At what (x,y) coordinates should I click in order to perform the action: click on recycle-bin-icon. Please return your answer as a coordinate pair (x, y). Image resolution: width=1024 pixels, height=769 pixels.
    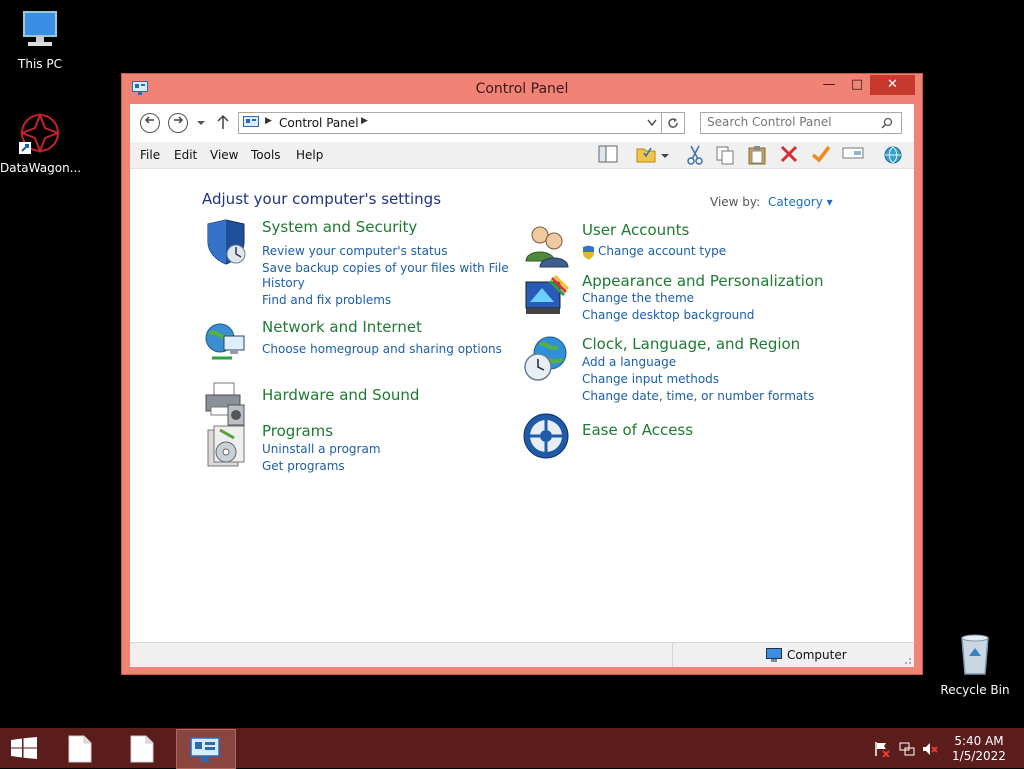
    Looking at the image, I should click on (975, 654).